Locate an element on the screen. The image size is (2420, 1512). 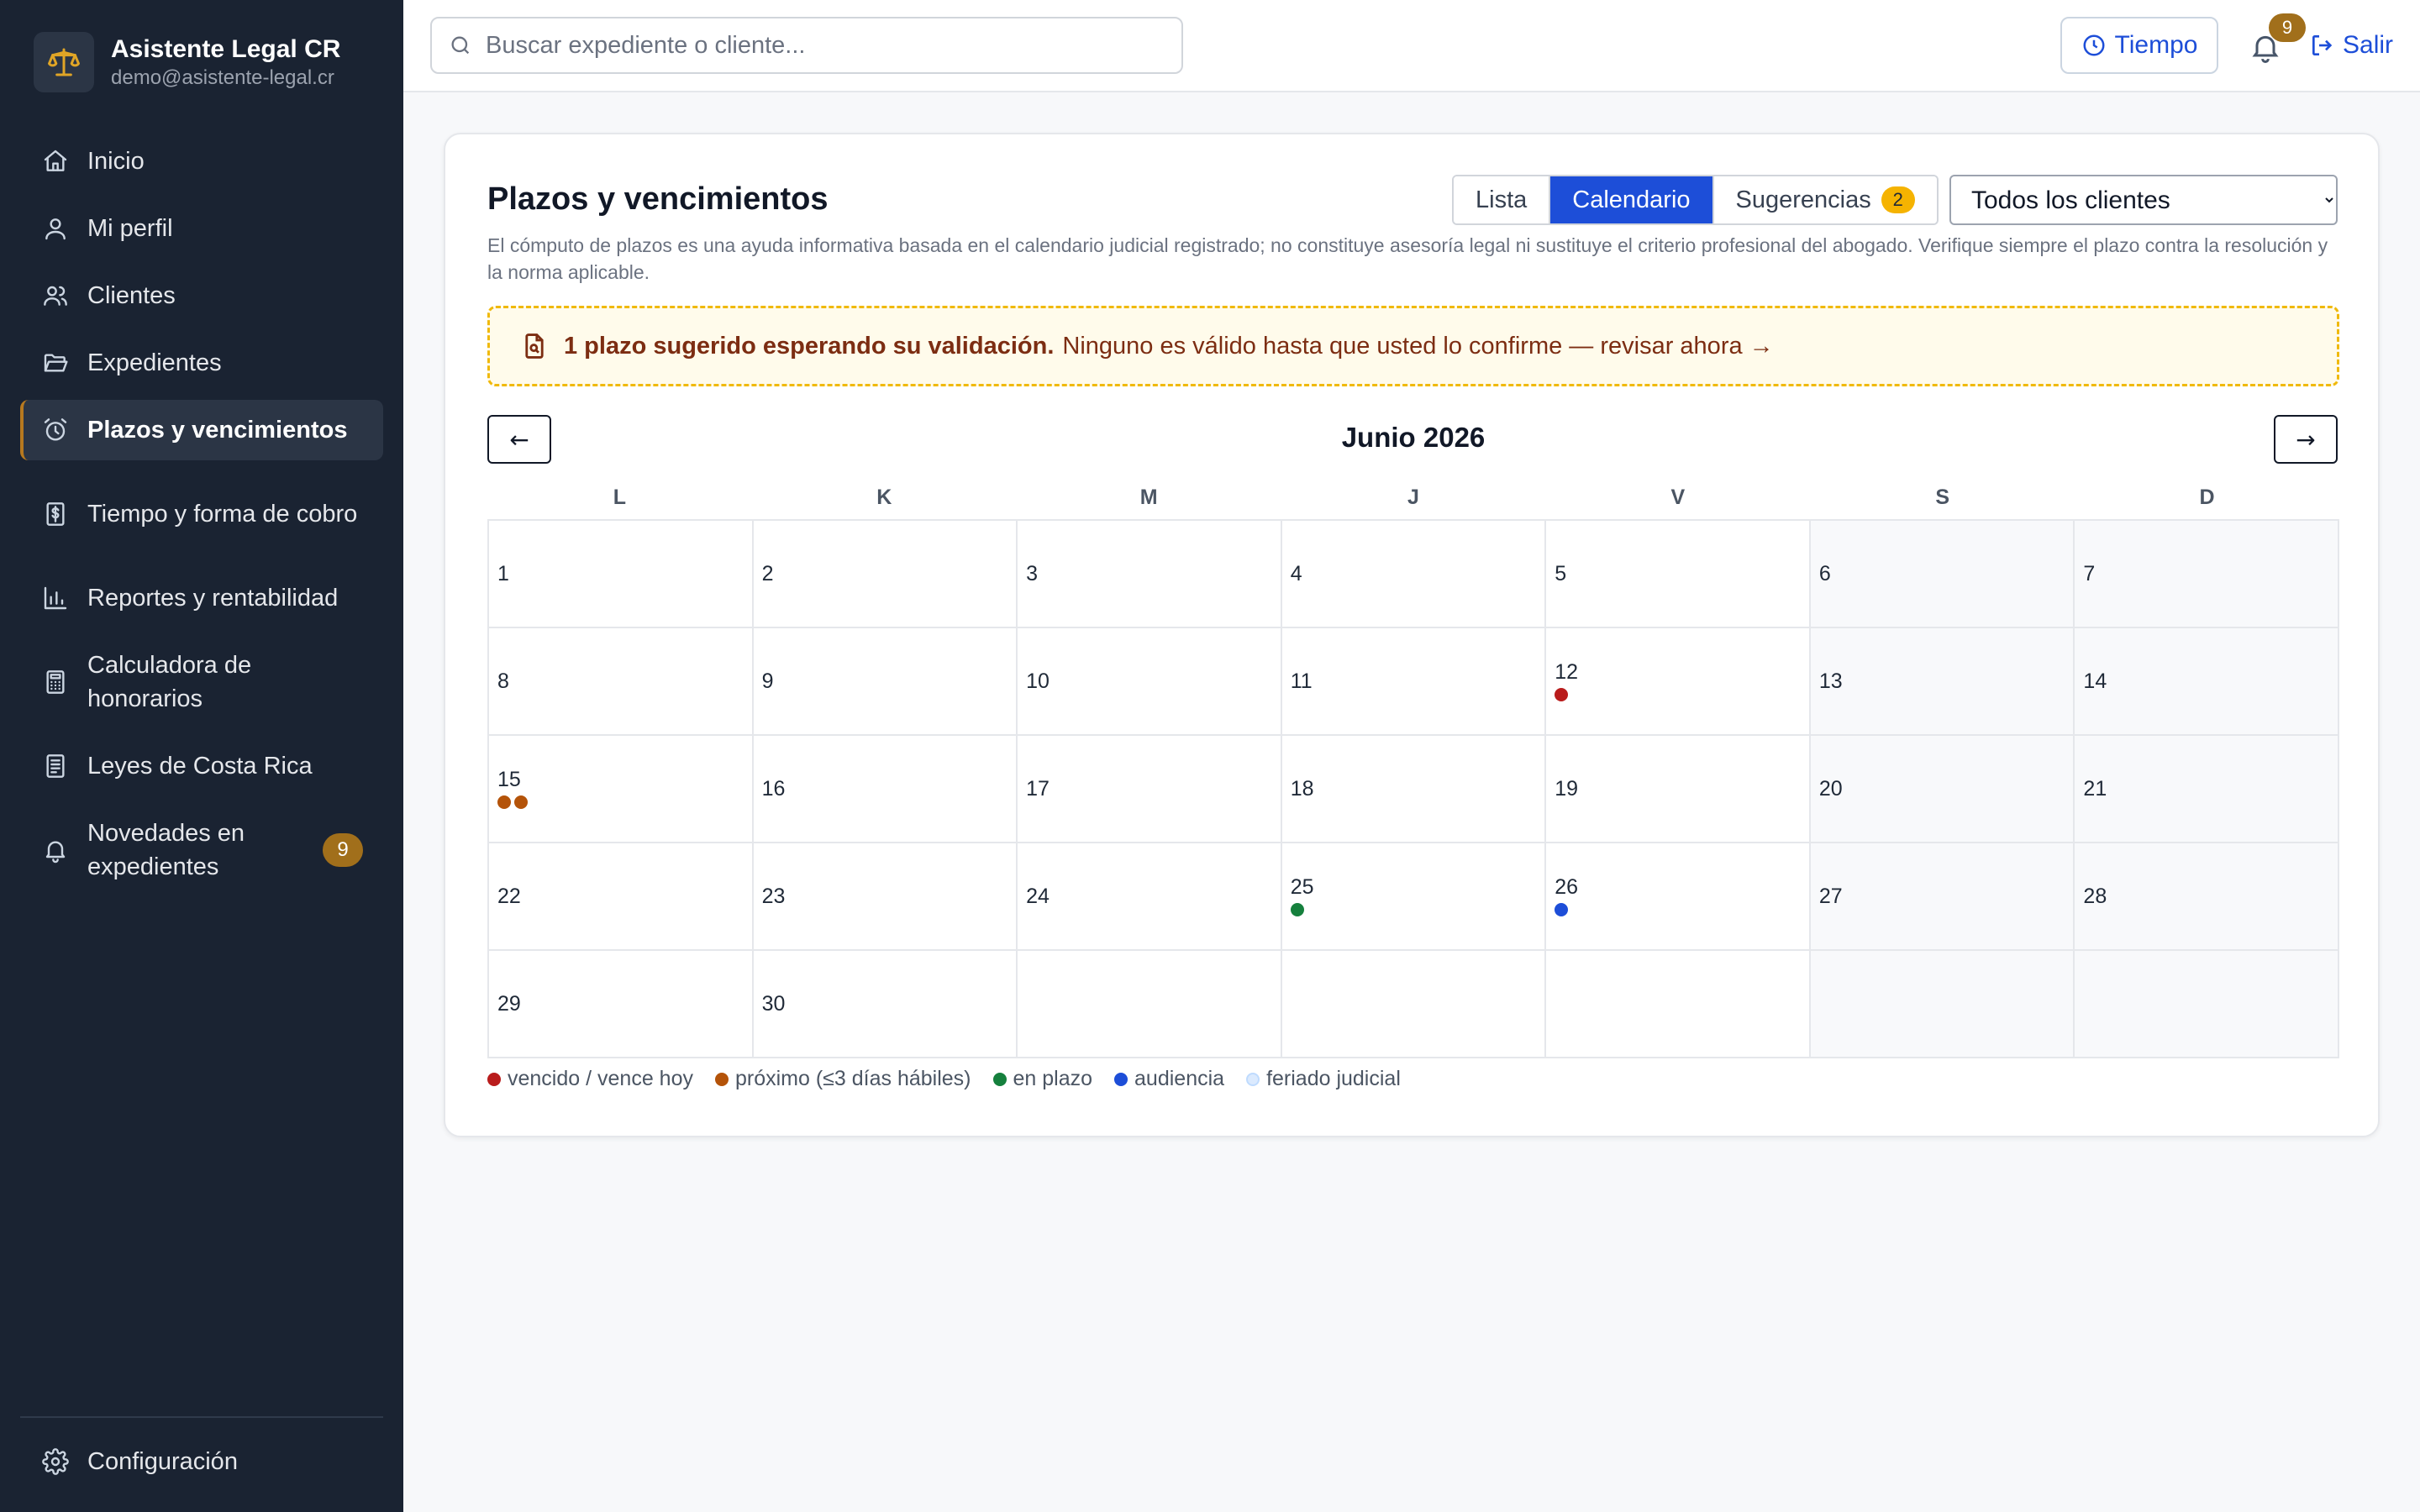
sidebar-item-mi-perfil: Mi perfil is located at coordinates (202, 228).